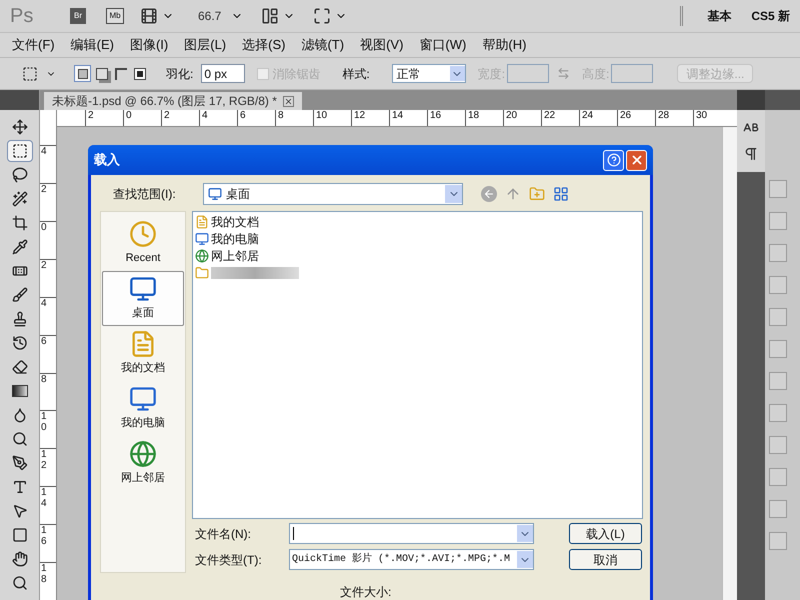 The width and height of the screenshot is (800, 600). I want to click on eraser-tool-icon, so click(20, 367).